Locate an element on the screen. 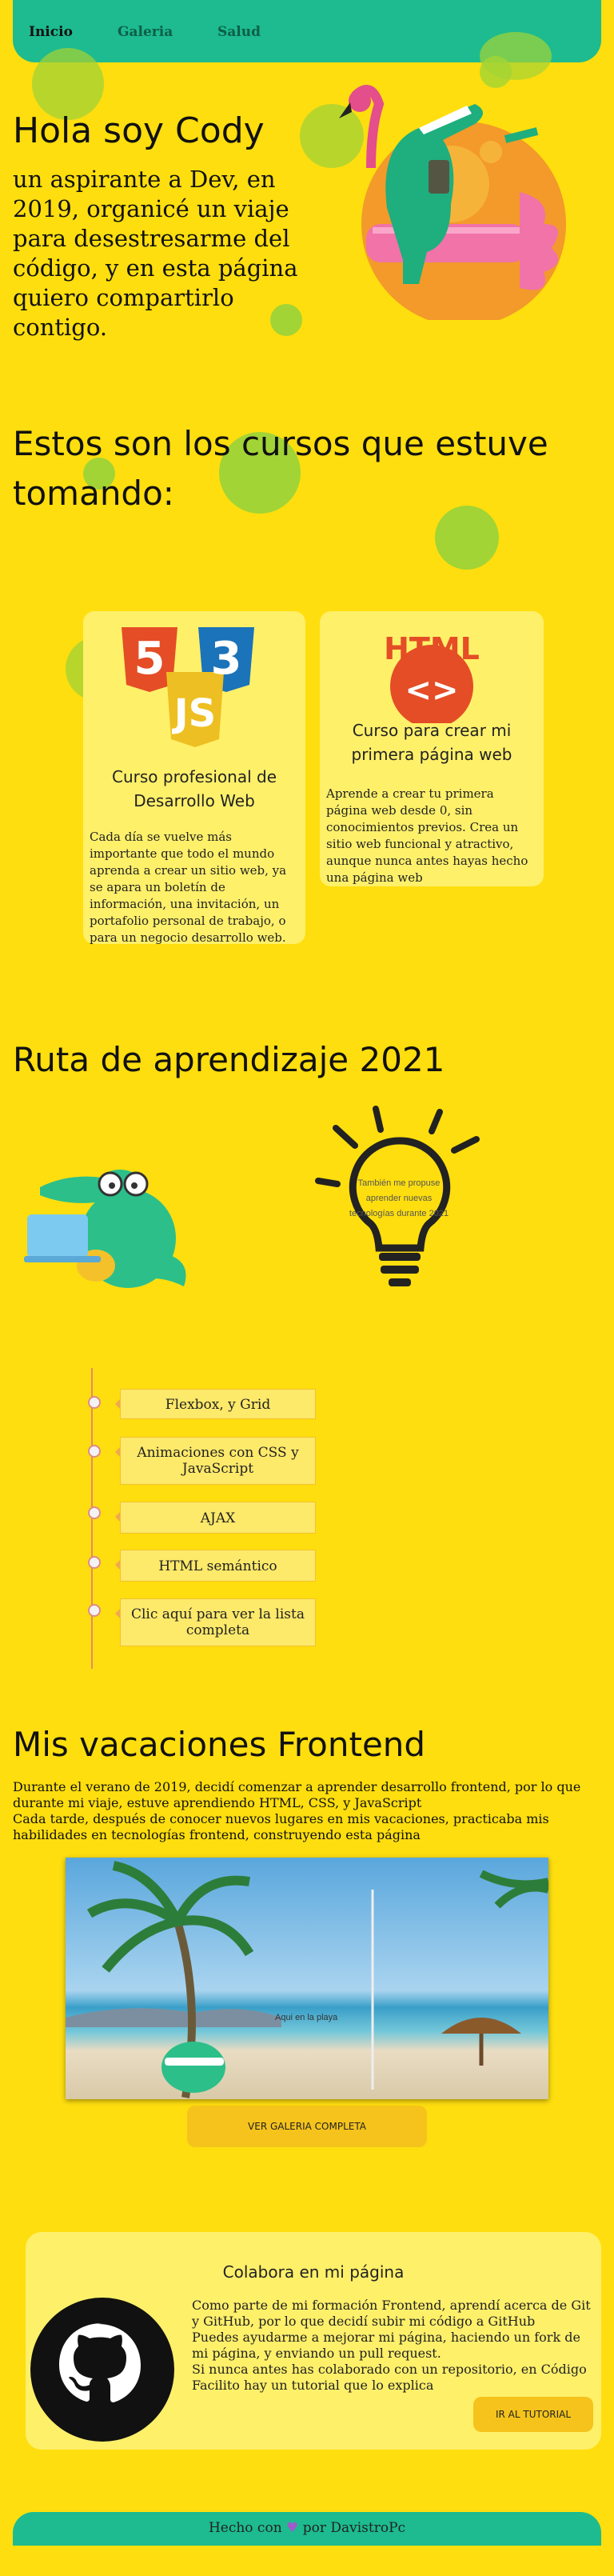 This screenshot has width=614, height=2576. timeline-item: HTML semántico is located at coordinates (215, 1566).